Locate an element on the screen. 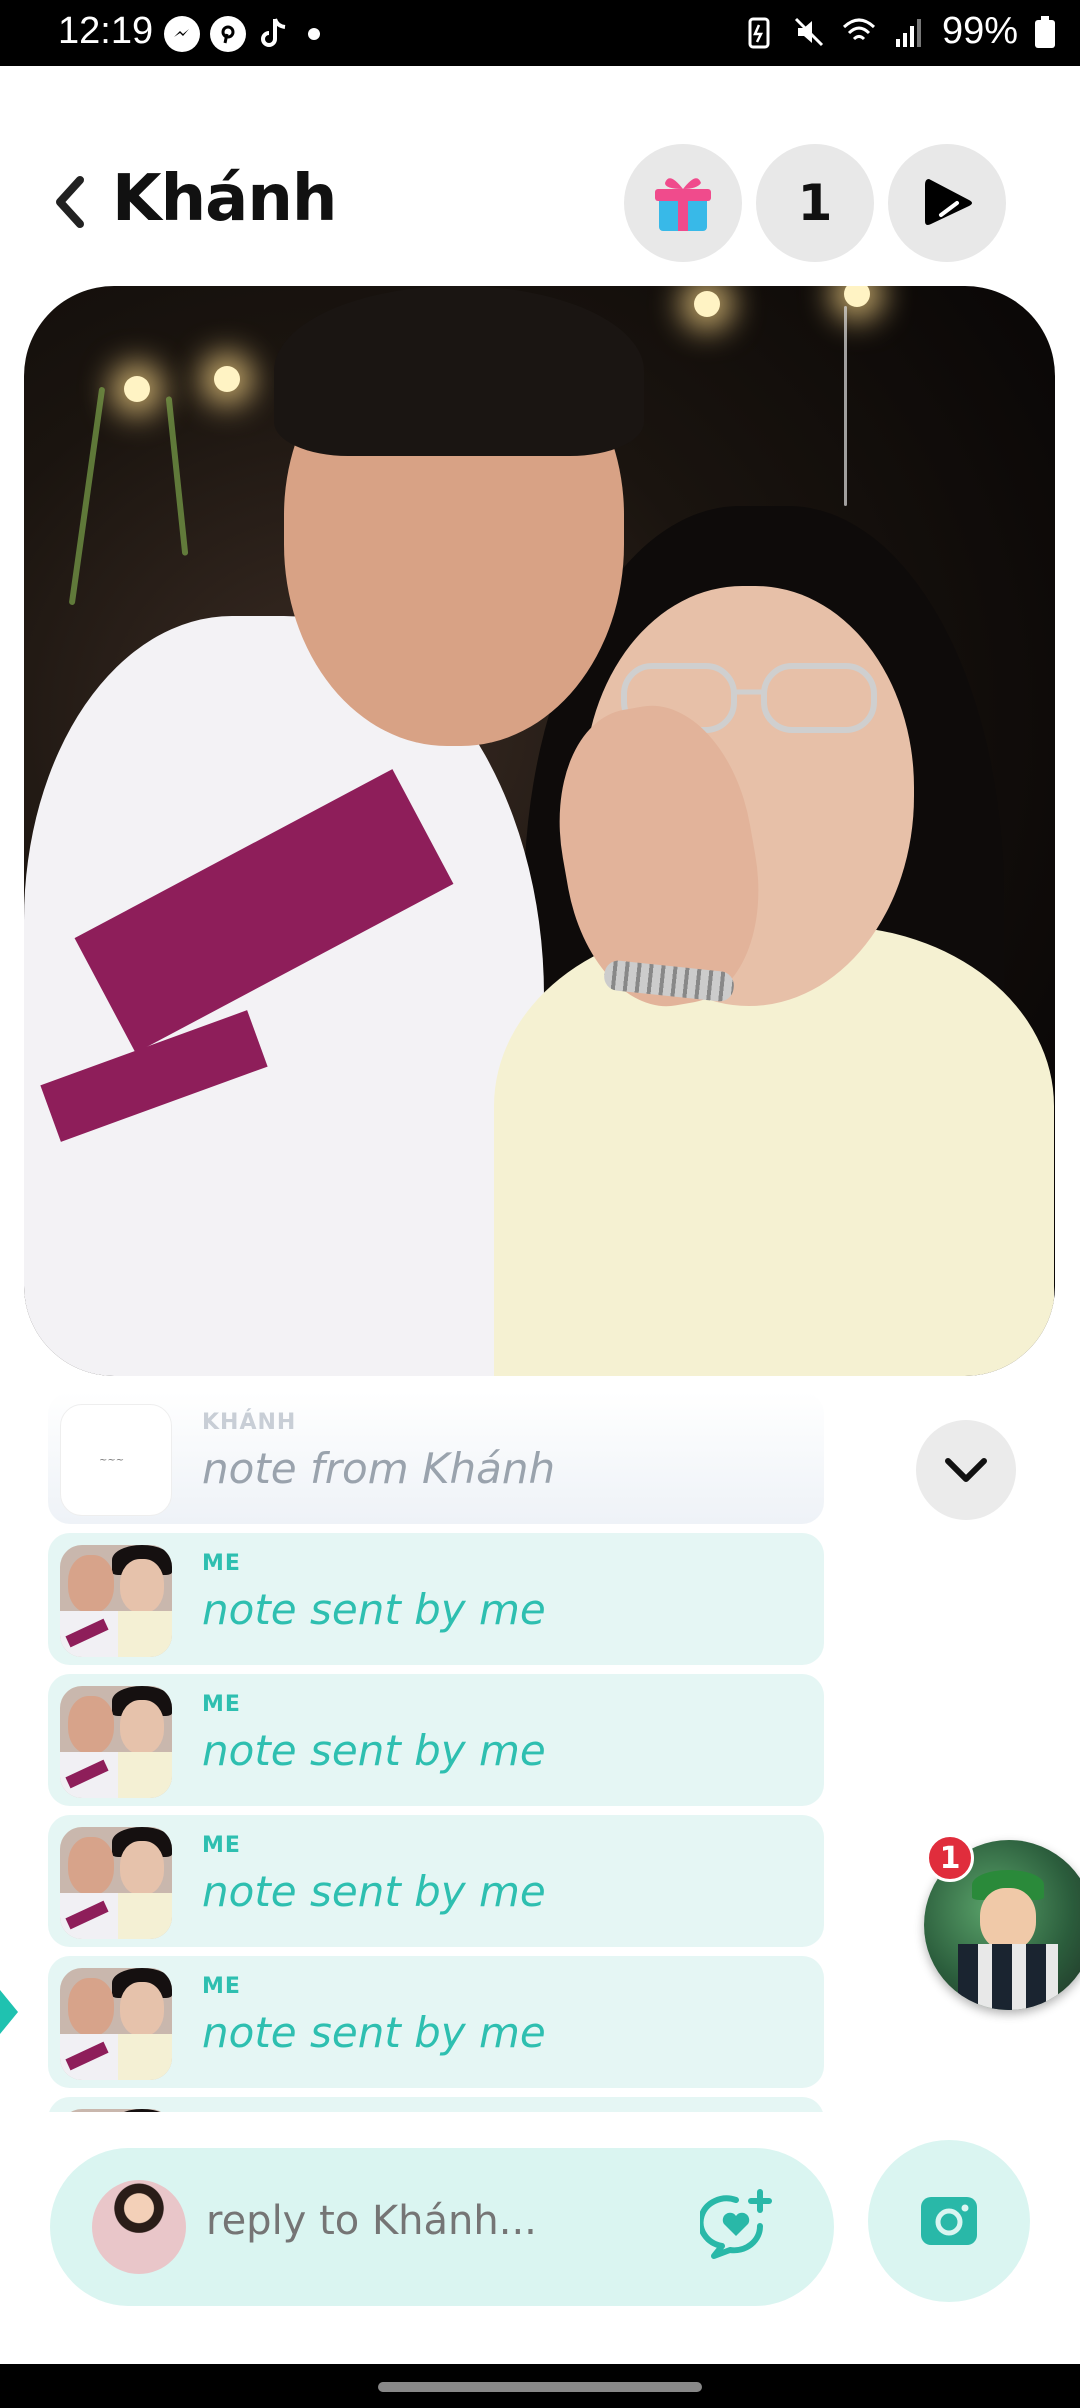  navigation-bar is located at coordinates (540, 2386).